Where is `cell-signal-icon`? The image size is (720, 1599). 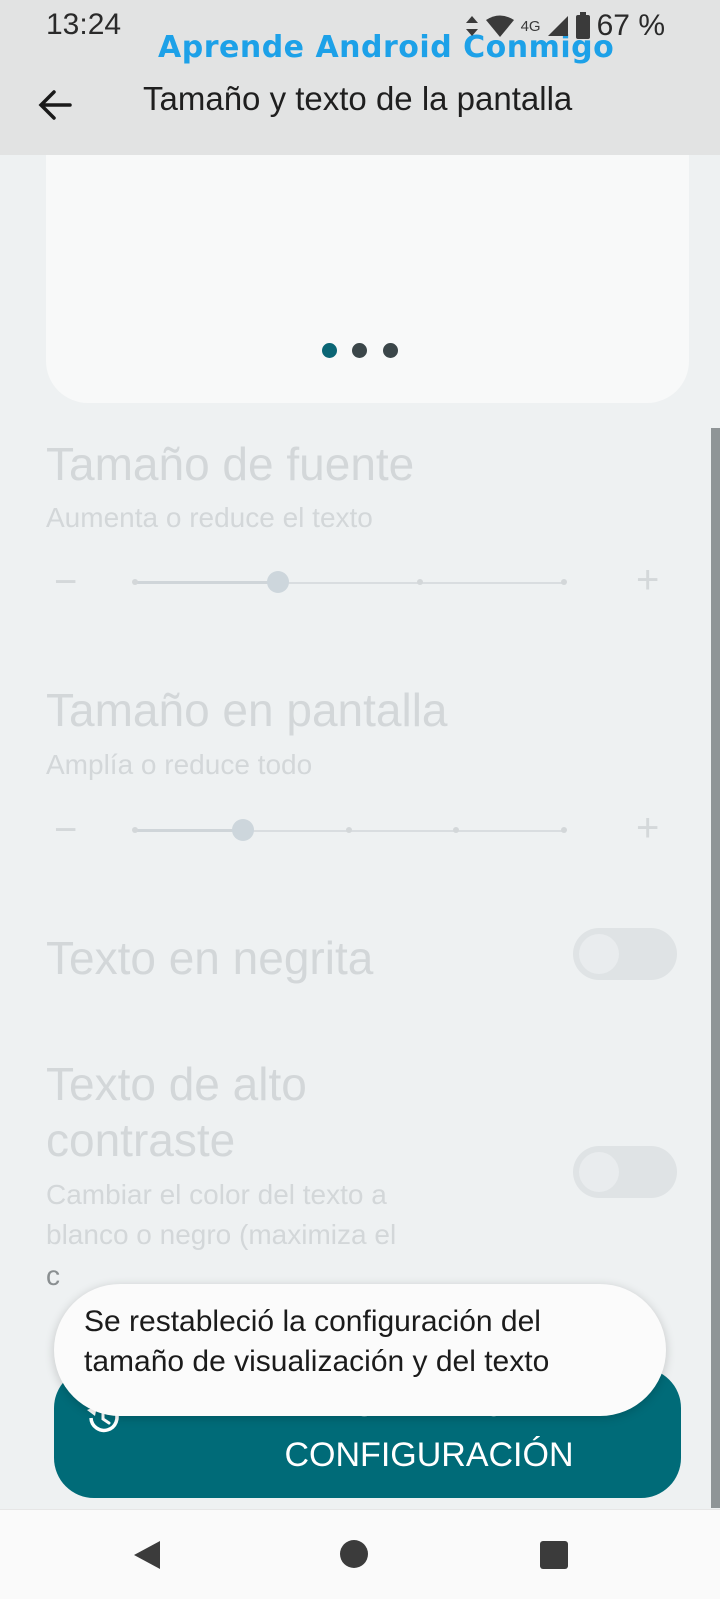
cell-signal-icon is located at coordinates (557, 26).